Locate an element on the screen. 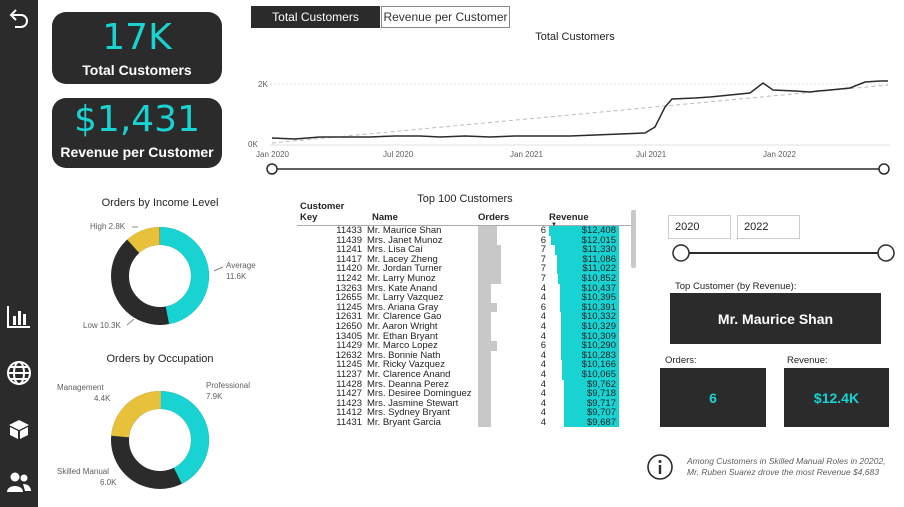 The width and height of the screenshot is (904, 507). left-nav is located at coordinates (19, 253).